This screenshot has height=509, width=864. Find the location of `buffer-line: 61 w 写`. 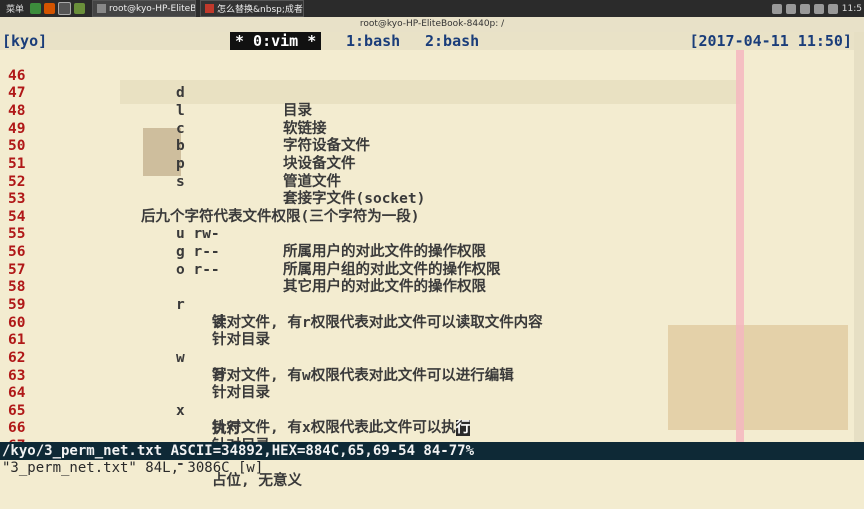

buffer-line: 61 w 写 is located at coordinates (432, 349).